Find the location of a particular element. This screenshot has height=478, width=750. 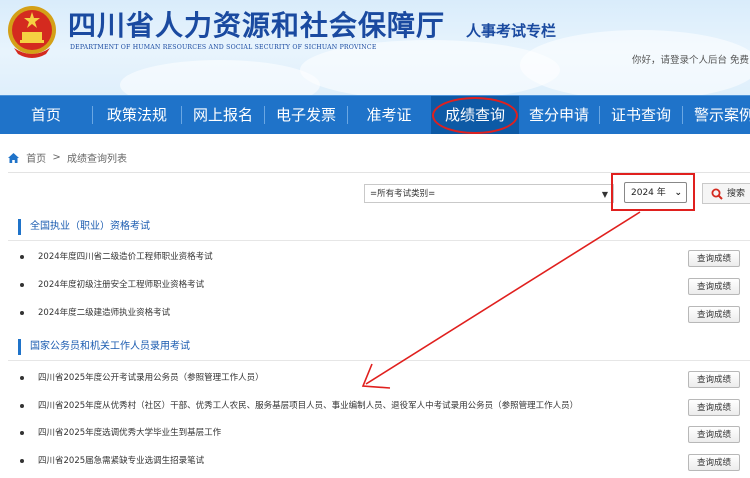

national-emblem-icon is located at coordinates (32, 32).